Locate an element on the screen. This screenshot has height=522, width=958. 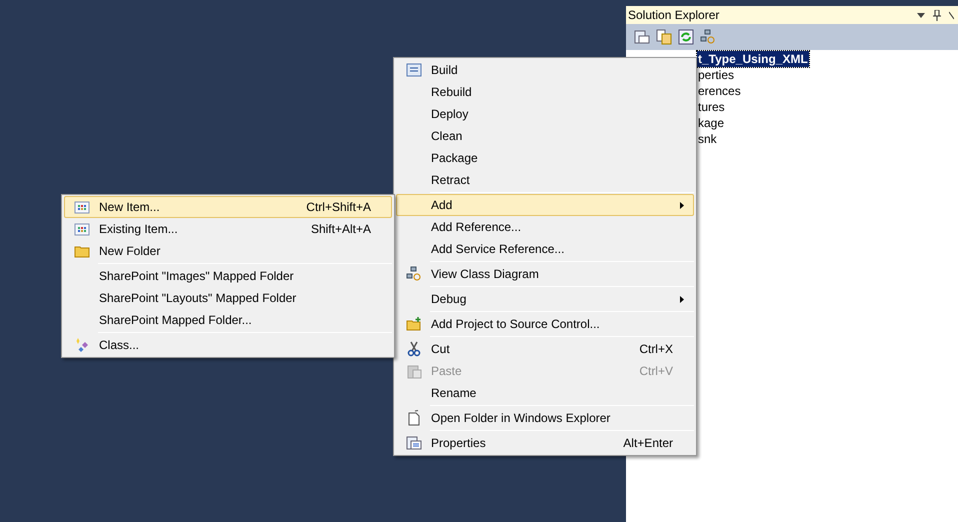
menu-item: Retract is located at coordinates (545, 180).